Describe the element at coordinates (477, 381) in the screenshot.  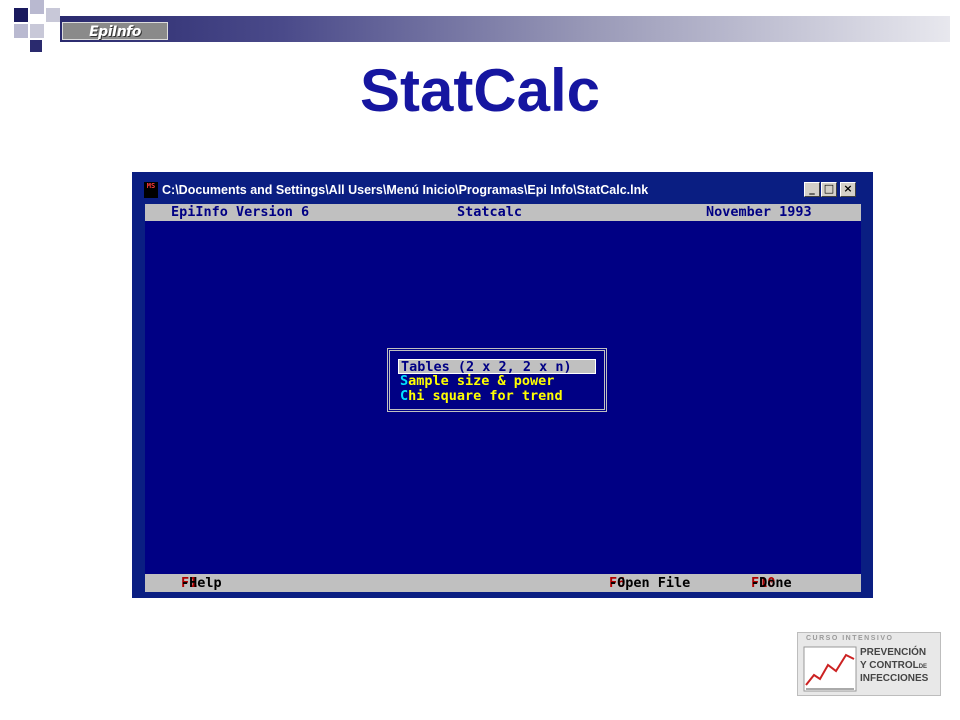
I see `menu-item-sample-size: Sample size & power` at that location.